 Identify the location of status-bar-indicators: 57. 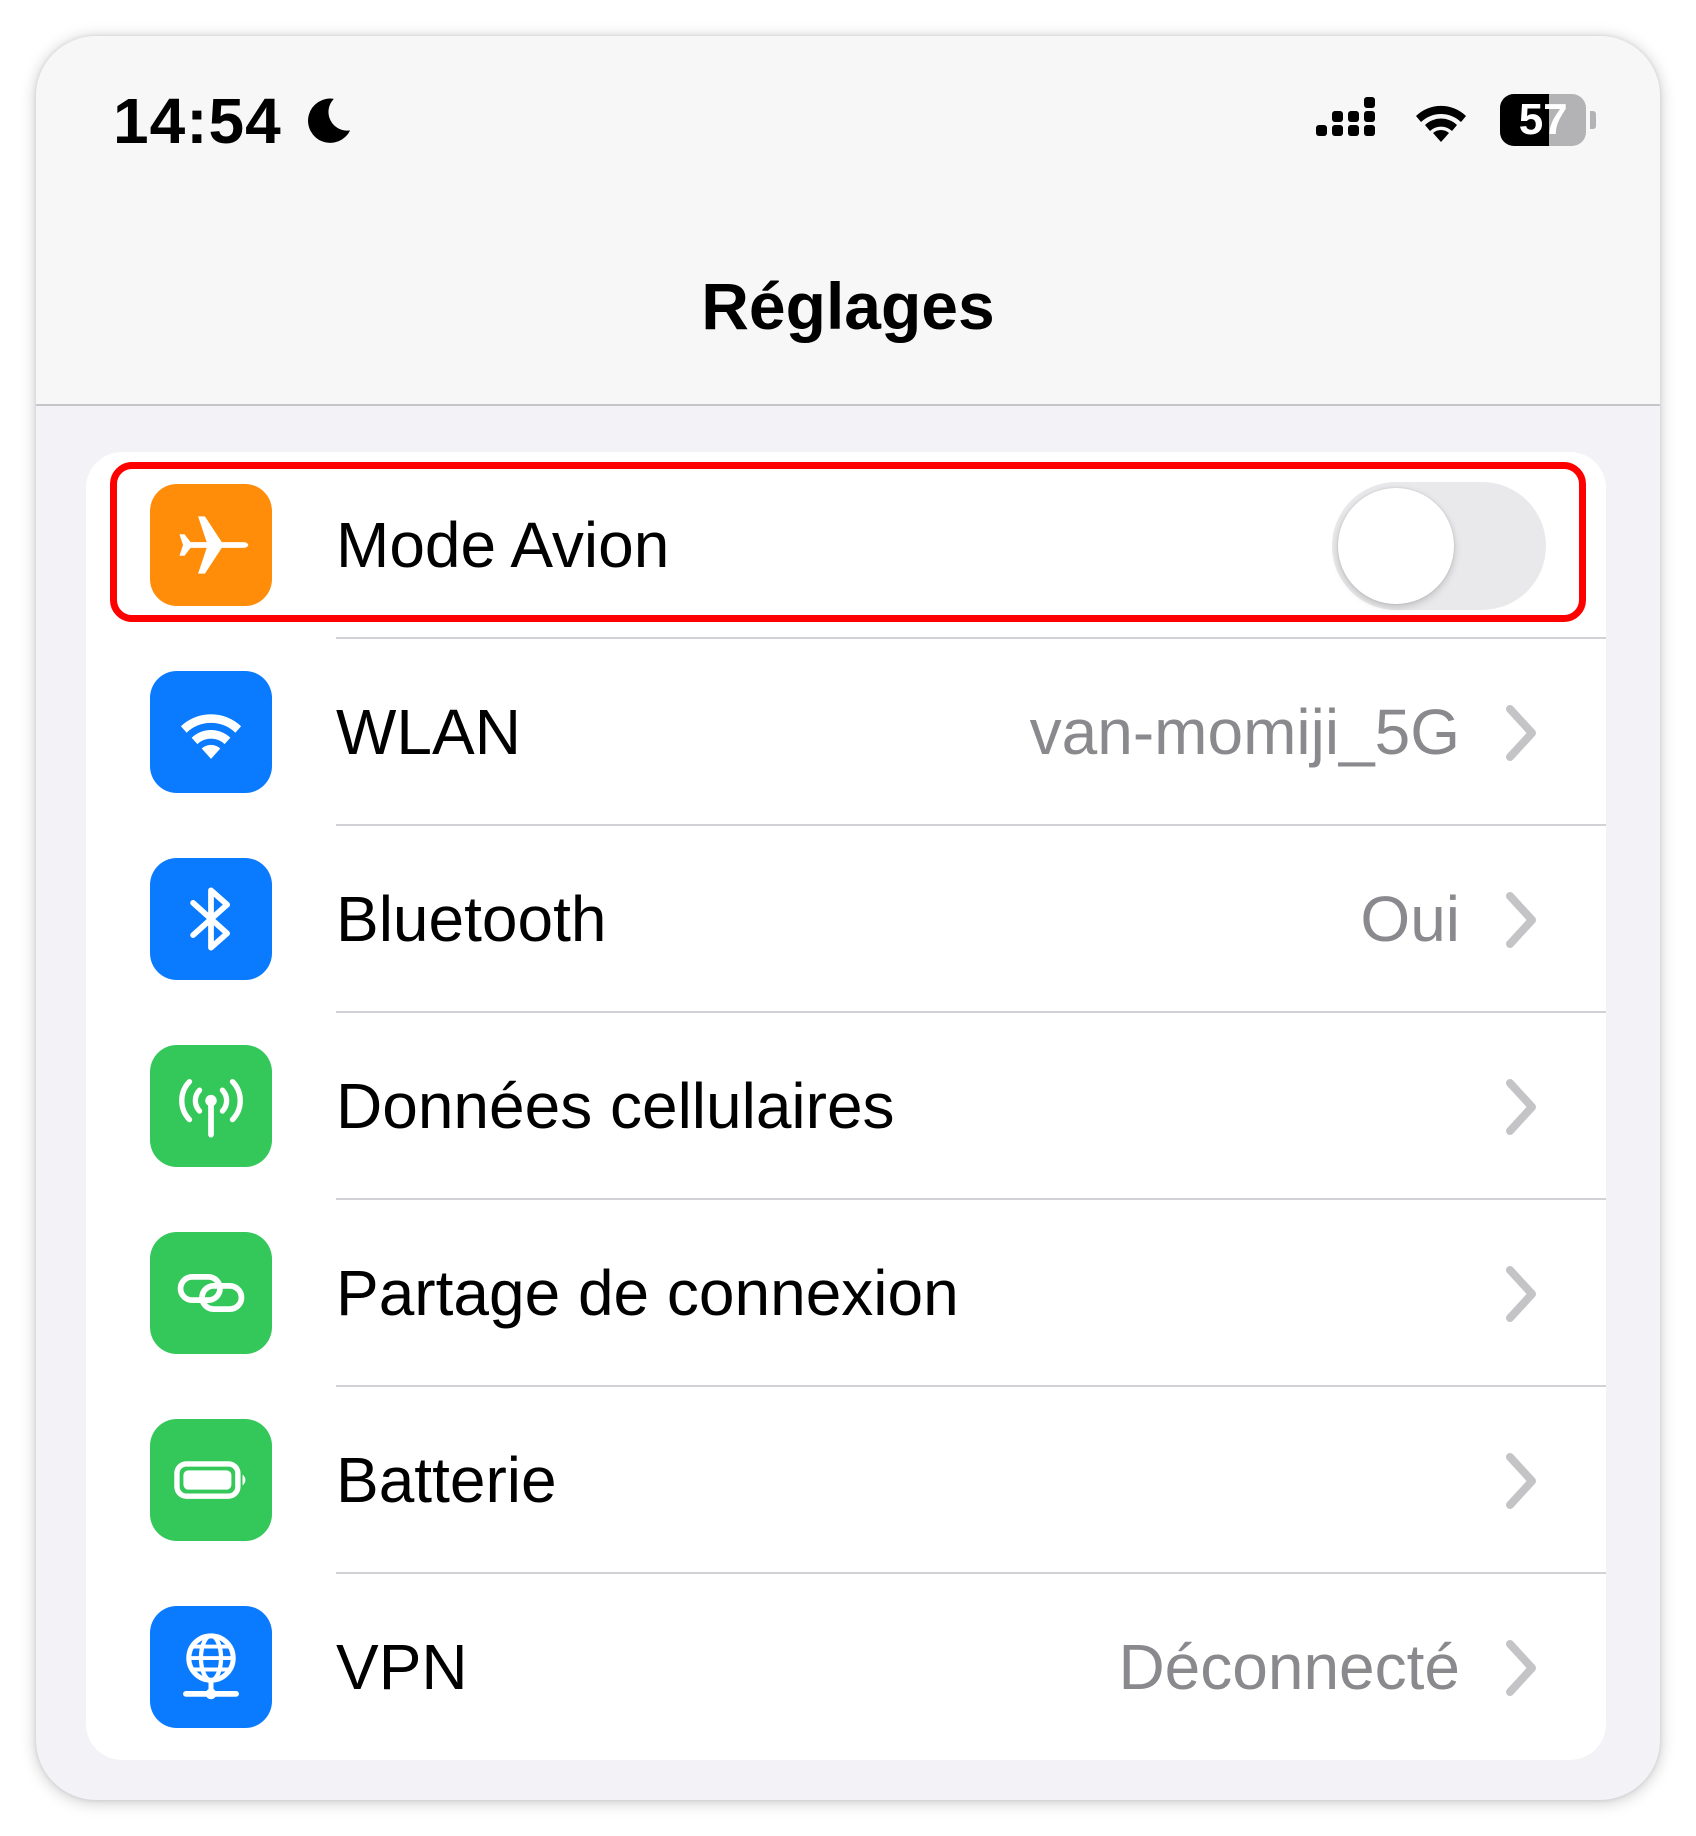
(1456, 120).